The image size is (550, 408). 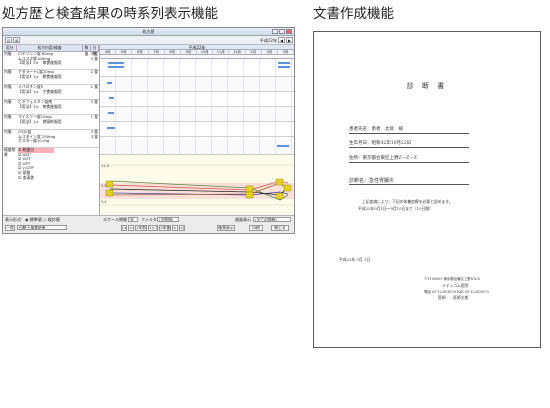 I want to click on year-label: 平成22年, so click(x=268, y=40).